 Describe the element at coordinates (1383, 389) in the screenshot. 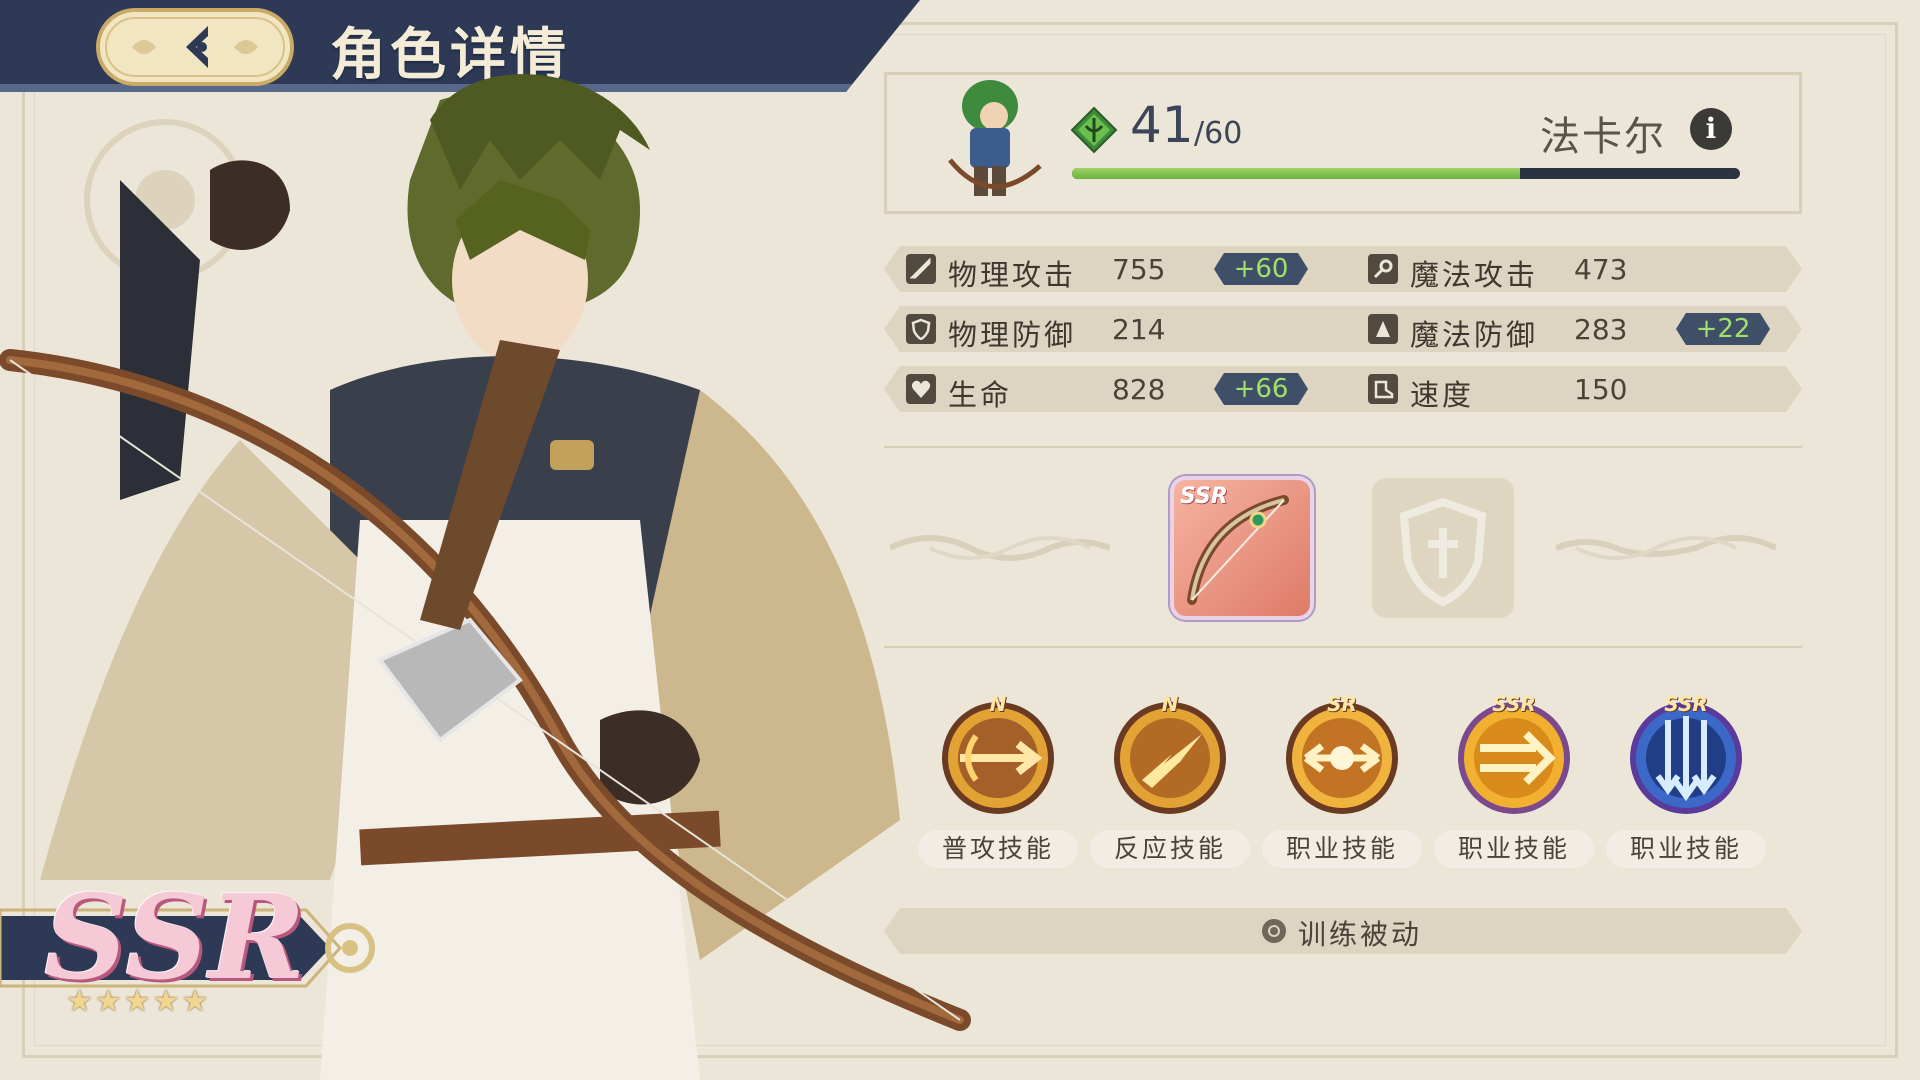

I see `boot-icon` at that location.